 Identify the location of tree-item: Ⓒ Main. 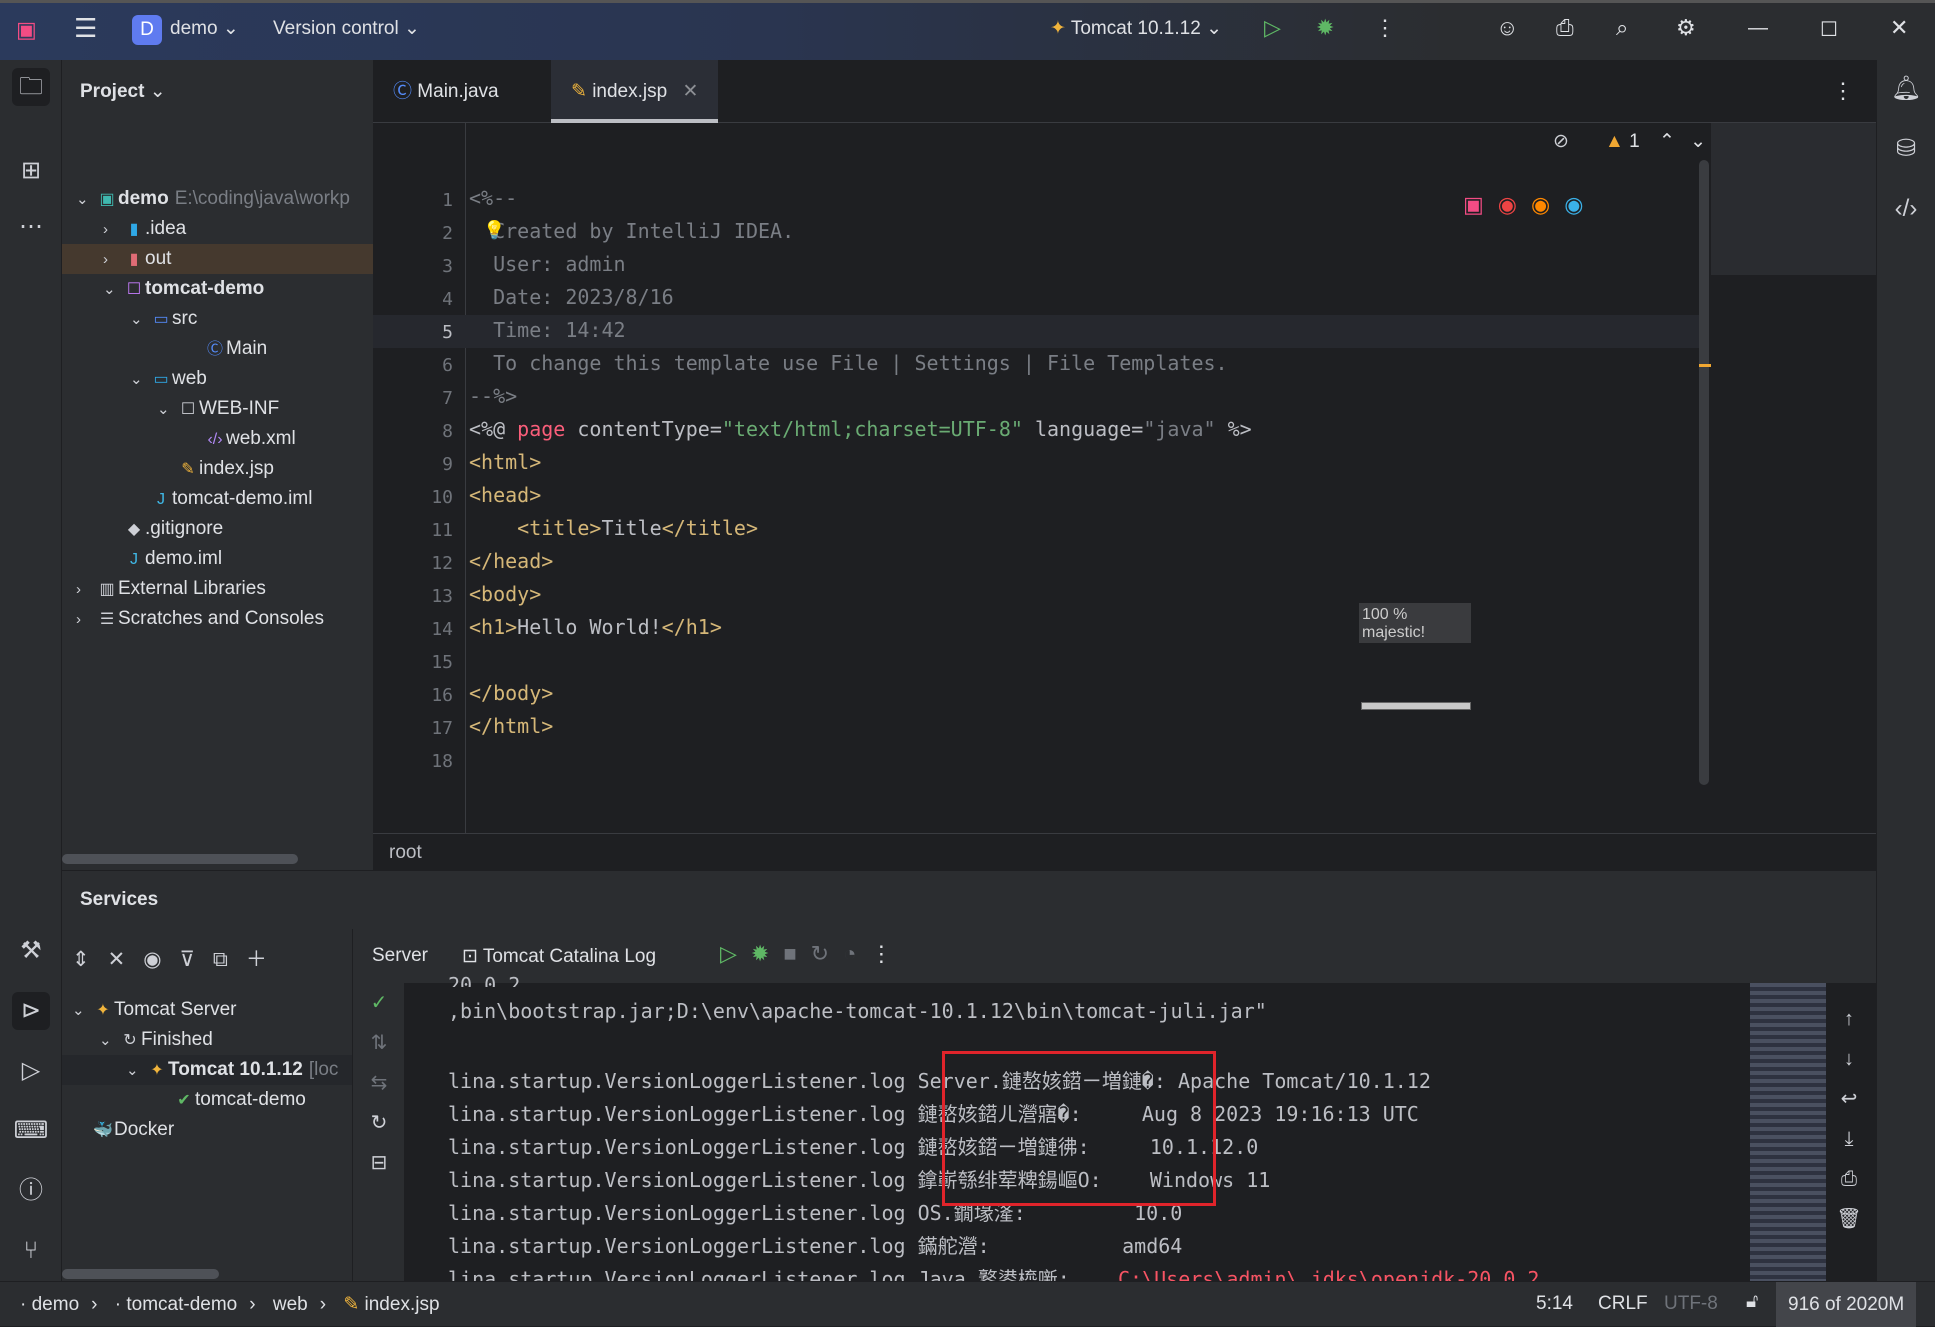
(217, 349).